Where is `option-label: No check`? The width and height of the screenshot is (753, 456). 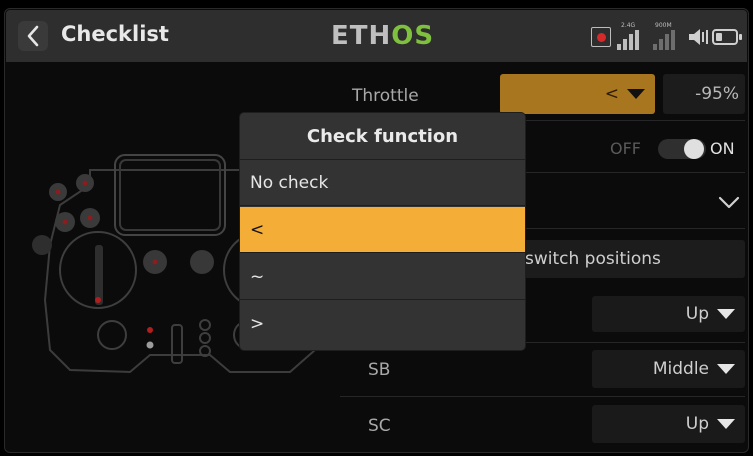
option-label: No check is located at coordinates (289, 182).